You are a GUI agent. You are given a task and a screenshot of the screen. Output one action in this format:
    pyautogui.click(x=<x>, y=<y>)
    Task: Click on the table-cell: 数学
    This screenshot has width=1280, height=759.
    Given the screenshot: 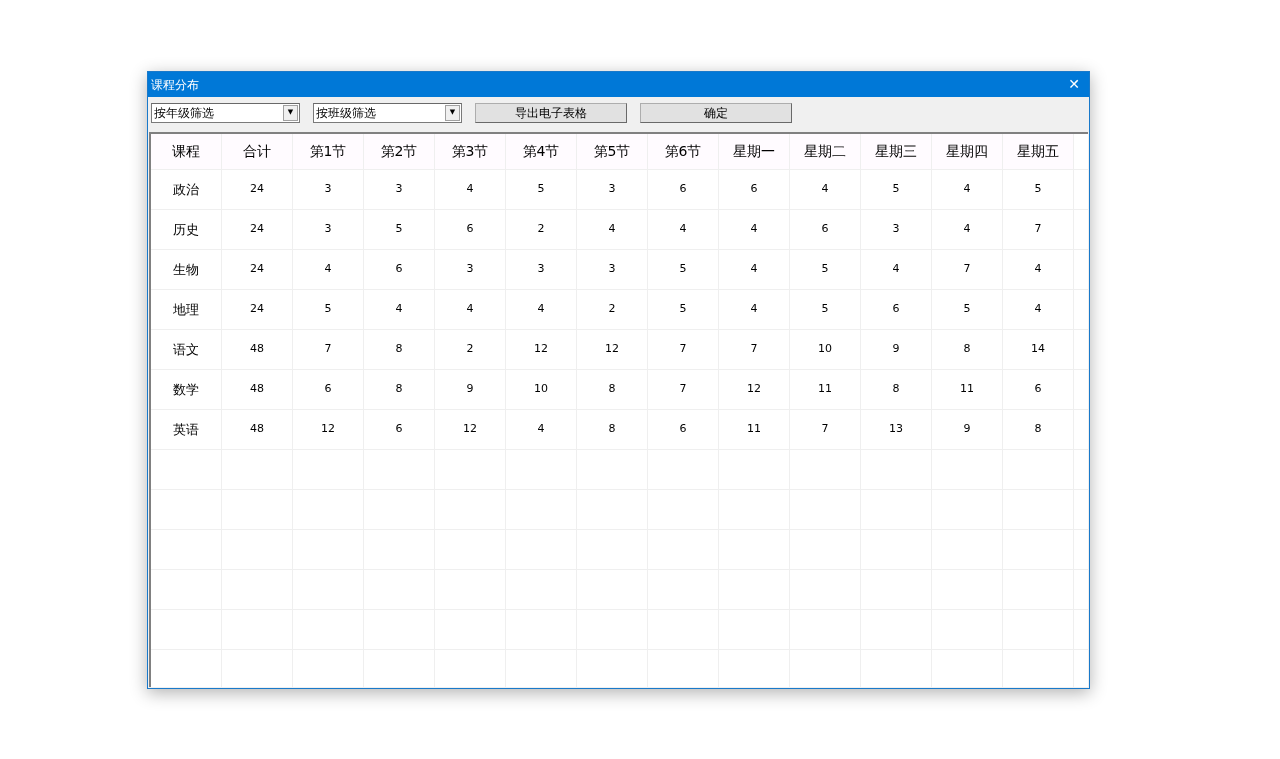 What is the action you would take?
    pyautogui.click(x=186, y=389)
    